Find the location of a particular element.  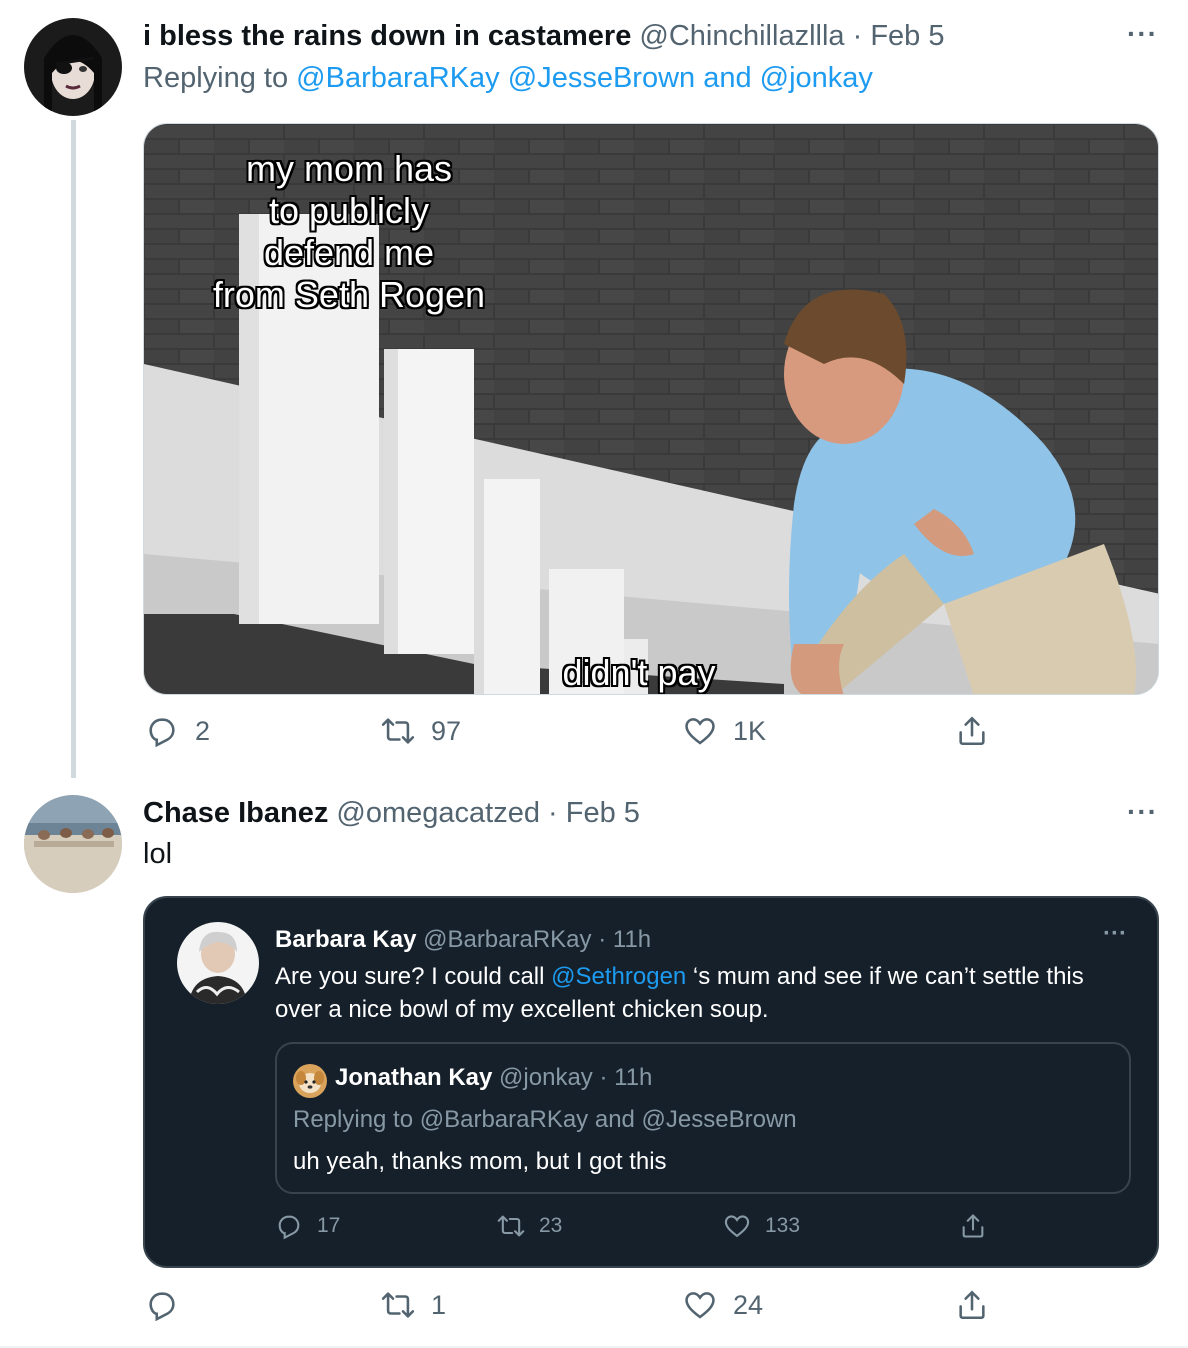

reply-button: 17 is located at coordinates (307, 1226).